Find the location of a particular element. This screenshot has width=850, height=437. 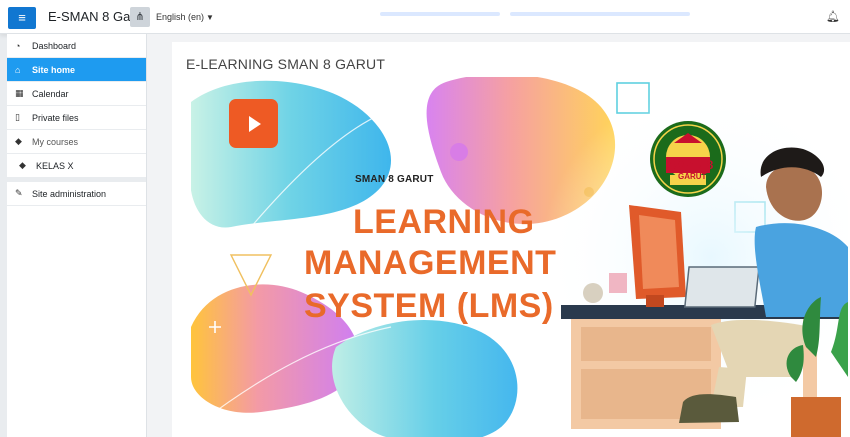

sidebar-item-label: Private files is located at coordinates (55, 117).